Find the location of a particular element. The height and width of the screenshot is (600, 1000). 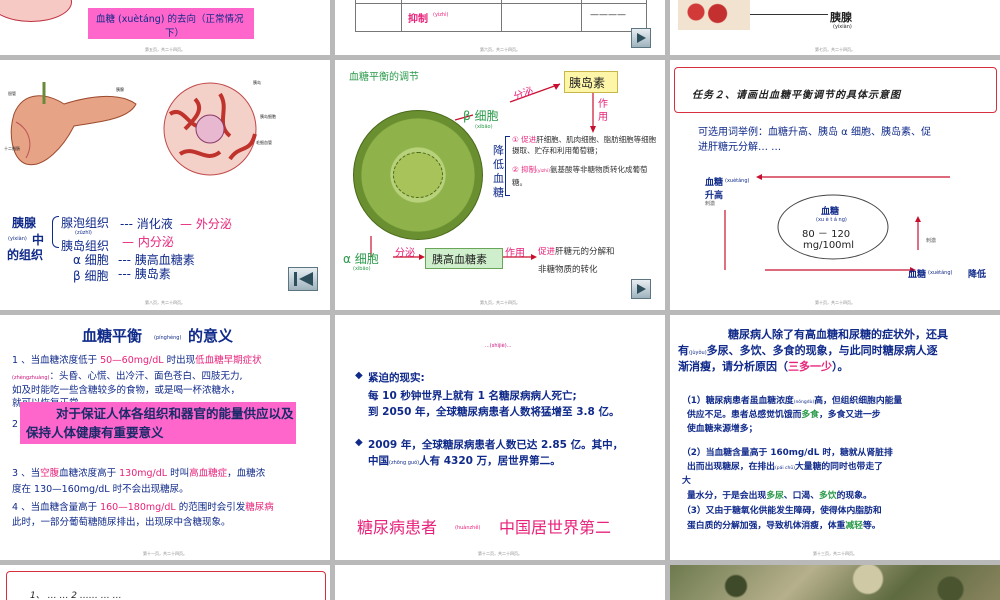

answer-2-line1: （2）当血糖含量高于 160mg/dL 时，糖就从肾脏排 is located at coordinates (787, 453).